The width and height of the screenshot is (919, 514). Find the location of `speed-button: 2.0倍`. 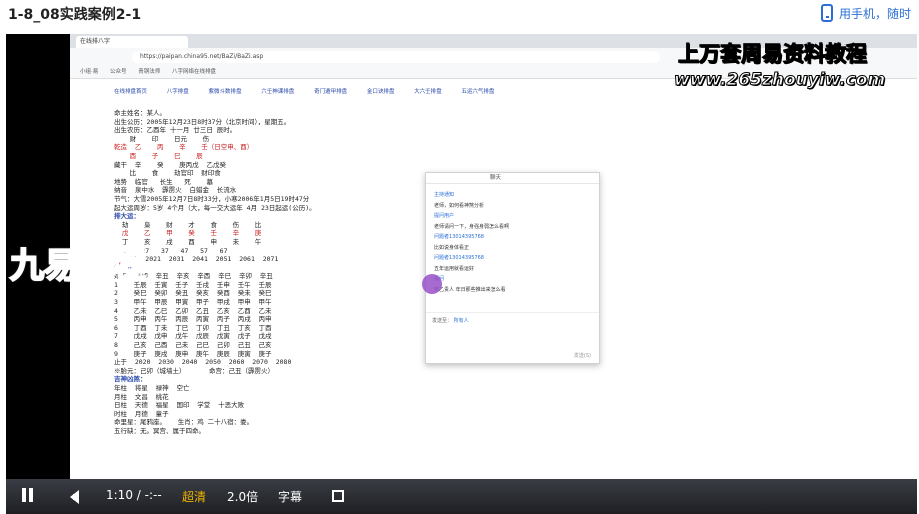

speed-button: 2.0倍 is located at coordinates (242, 496).